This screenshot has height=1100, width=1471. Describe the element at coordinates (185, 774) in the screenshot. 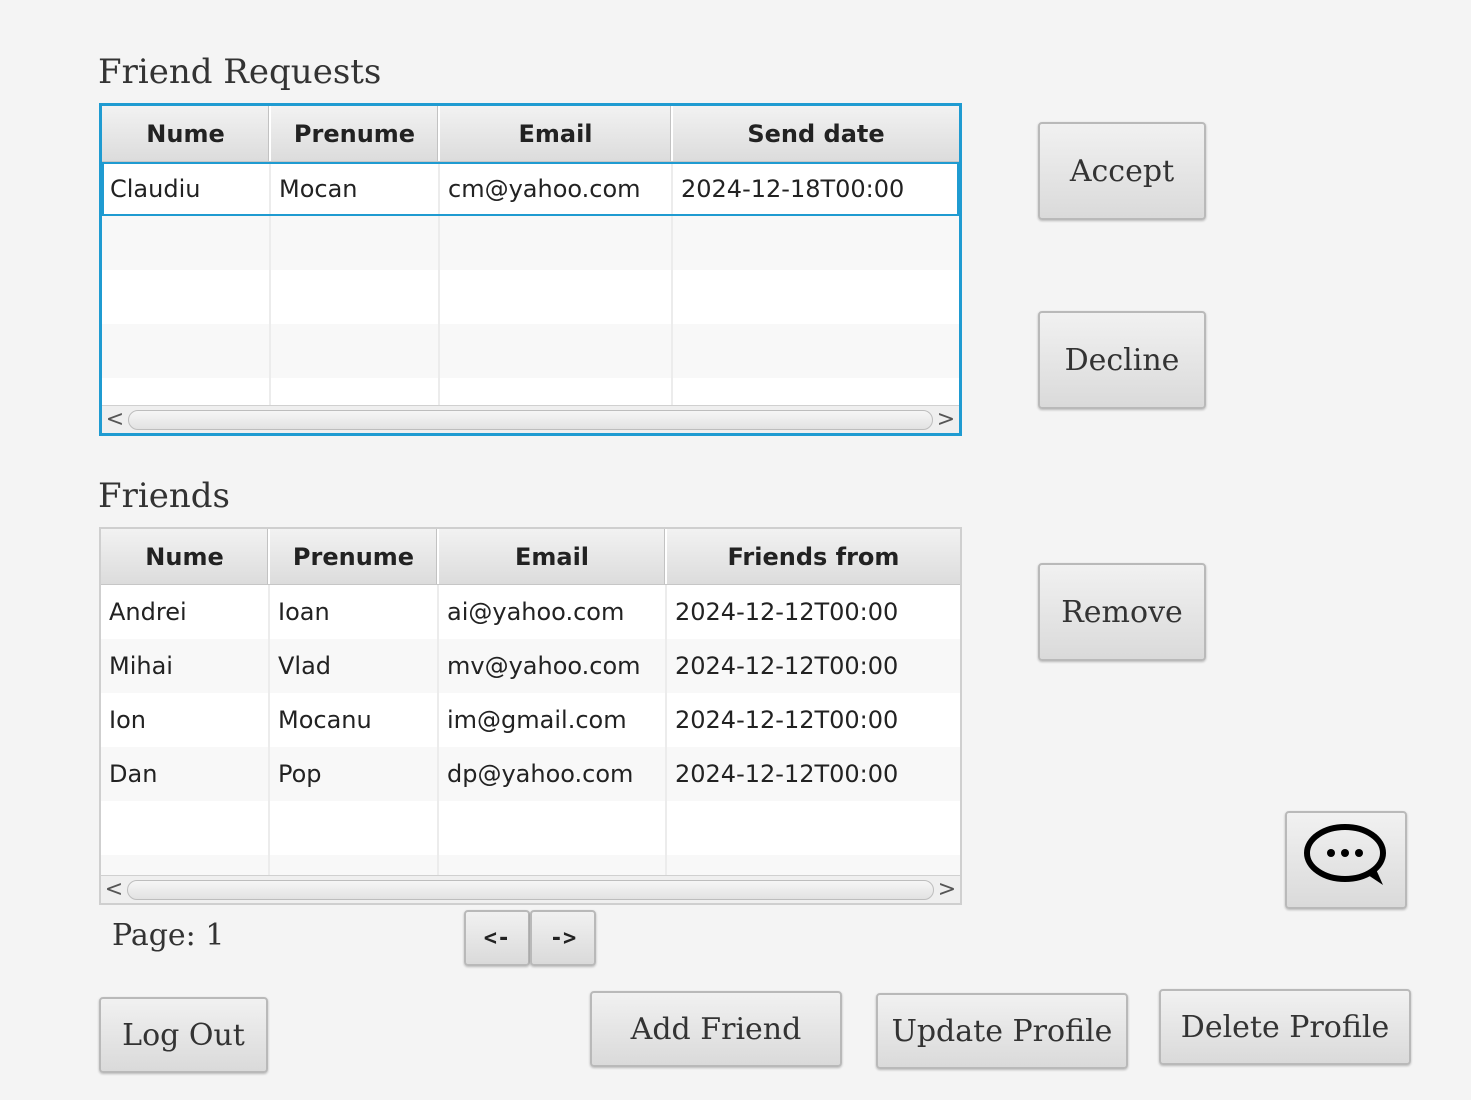

I see `cell-nume: Dan` at that location.